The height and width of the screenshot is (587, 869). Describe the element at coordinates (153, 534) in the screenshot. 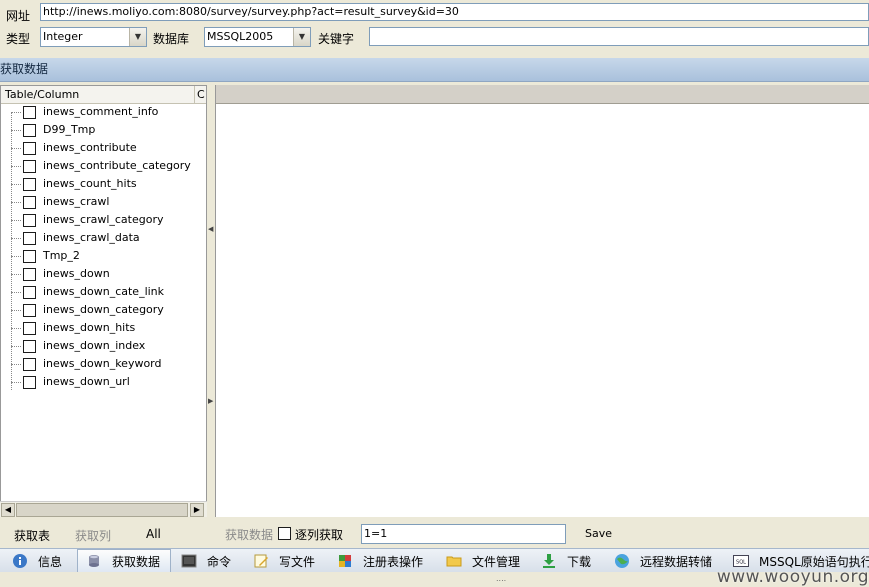

I see `select-all-button: All` at that location.